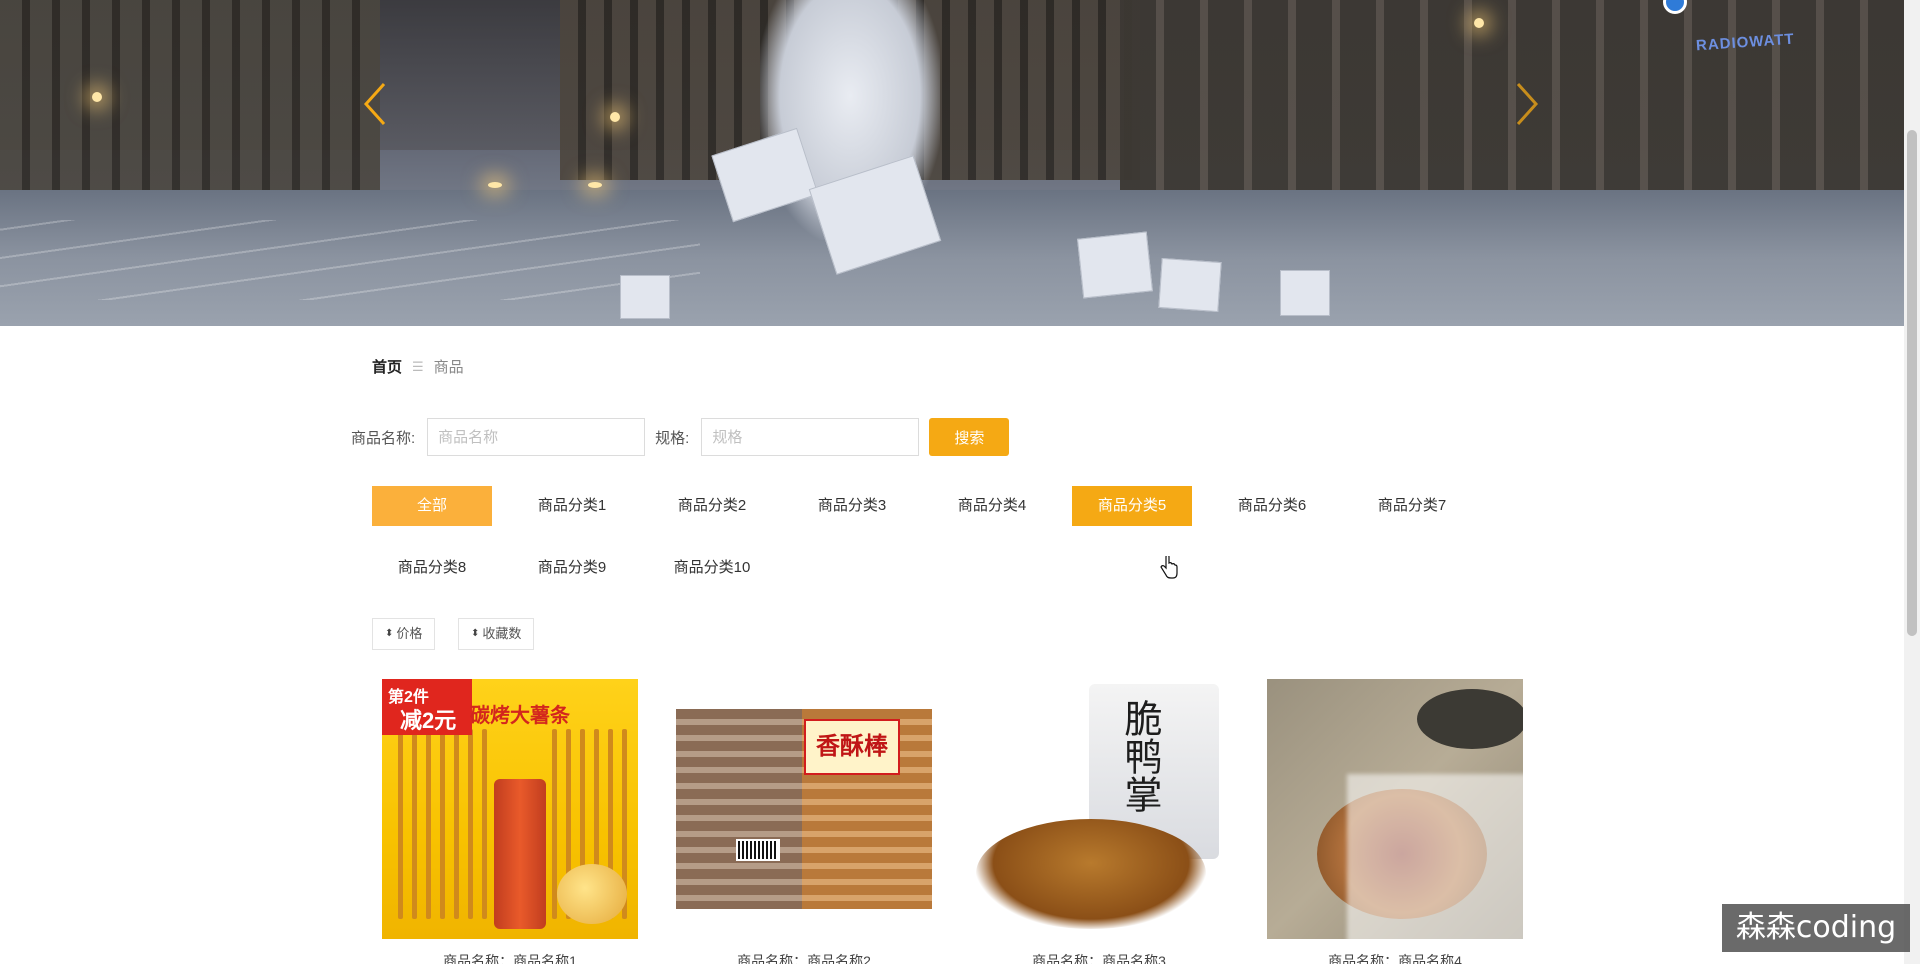  What do you see at coordinates (536, 437) in the screenshot?
I see `product-name-input` at bounding box center [536, 437].